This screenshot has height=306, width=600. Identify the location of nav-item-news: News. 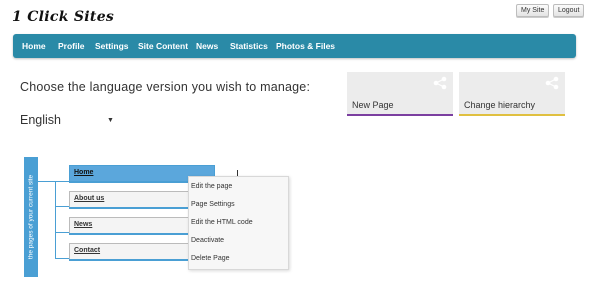
(207, 46).